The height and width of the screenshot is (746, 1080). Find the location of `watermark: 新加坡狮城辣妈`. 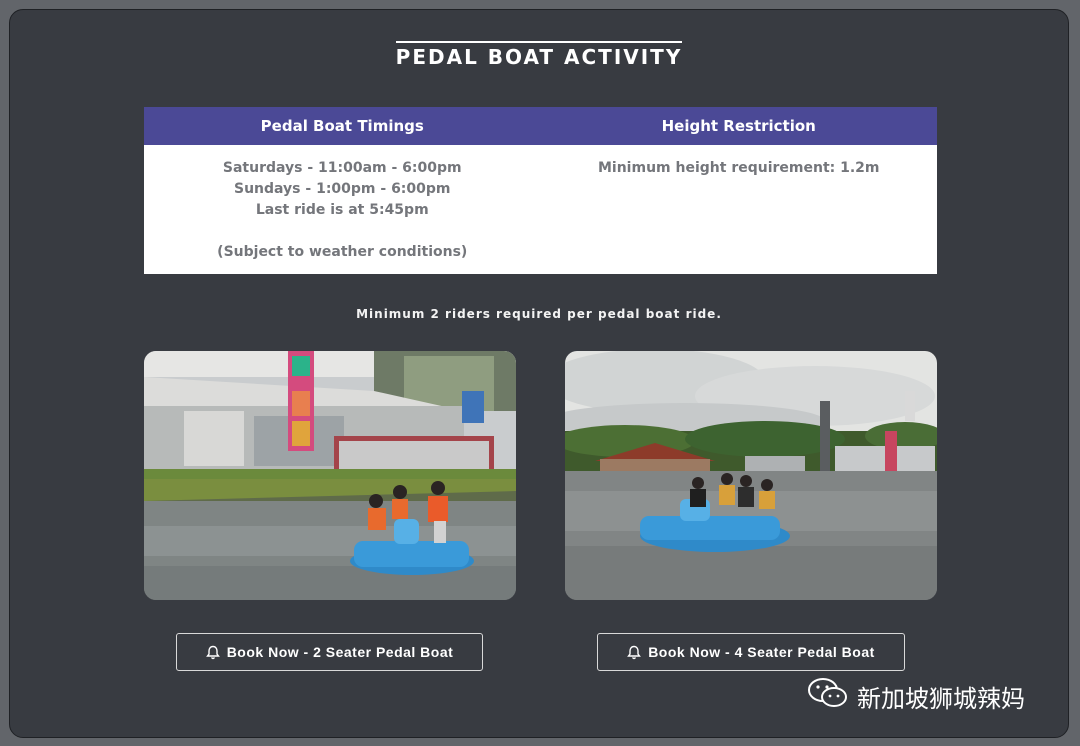

watermark: 新加坡狮城辣妈 is located at coordinates (916, 696).